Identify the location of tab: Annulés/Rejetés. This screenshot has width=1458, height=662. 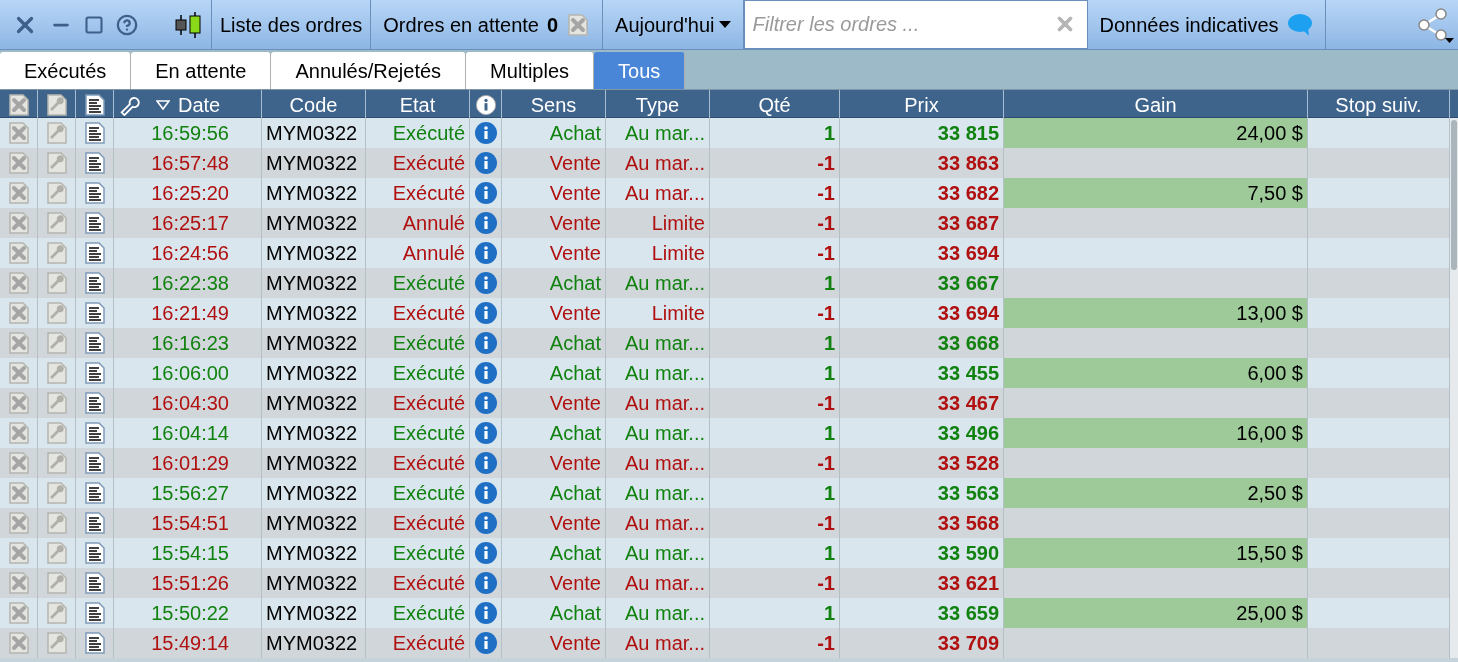
(369, 70).